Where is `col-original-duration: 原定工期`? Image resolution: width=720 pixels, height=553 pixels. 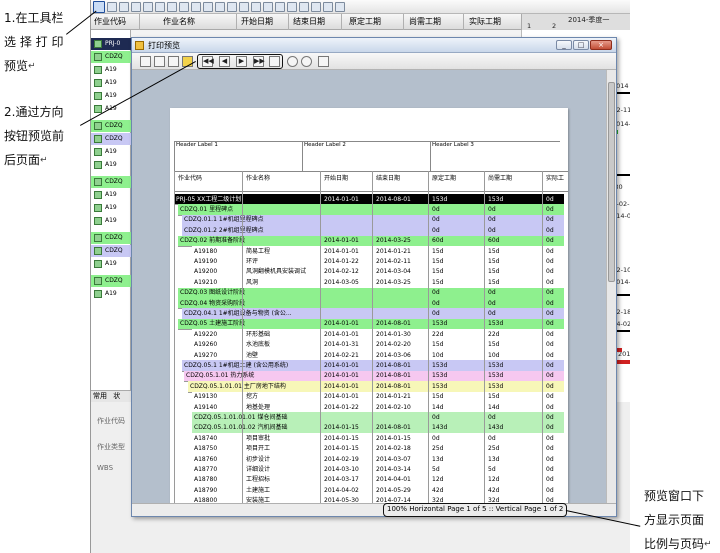 col-original-duration: 原定工期 is located at coordinates (365, 21).